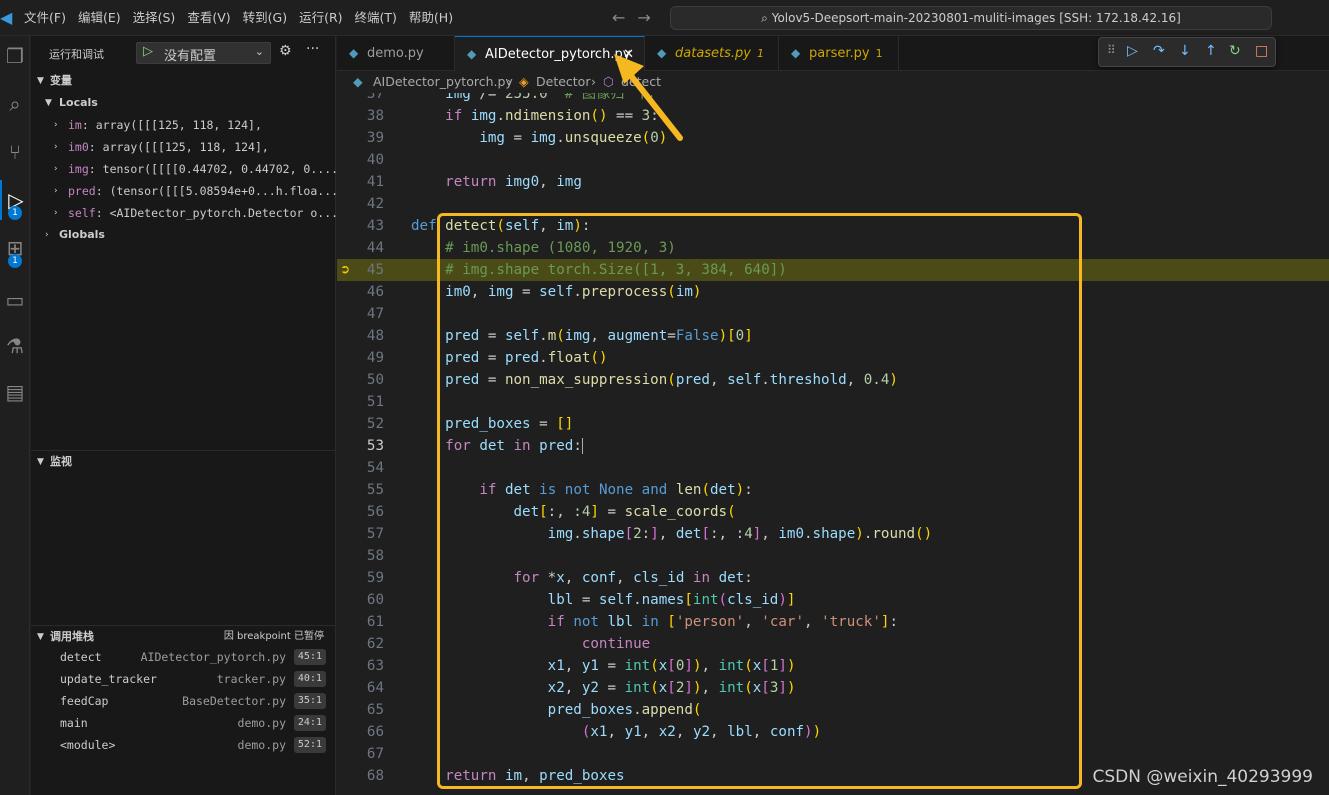  What do you see at coordinates (148, 51) in the screenshot?
I see `start-debug-icon: ▷` at bounding box center [148, 51].